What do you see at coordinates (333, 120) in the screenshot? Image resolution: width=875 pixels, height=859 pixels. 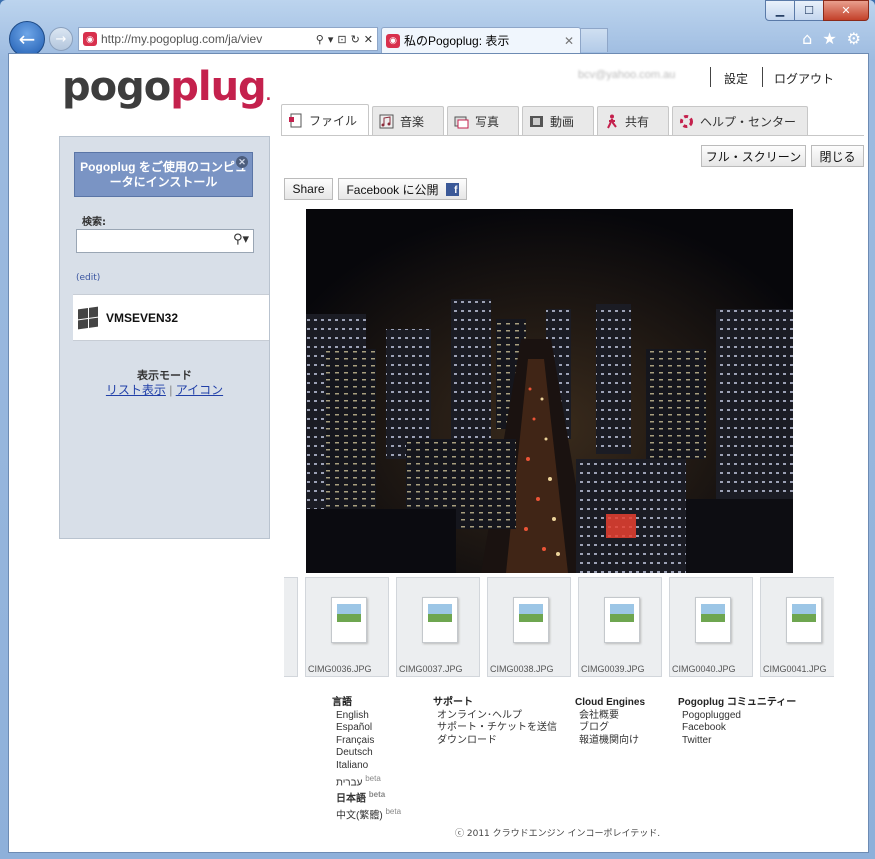 I see `tab-label: ファイル` at bounding box center [333, 120].